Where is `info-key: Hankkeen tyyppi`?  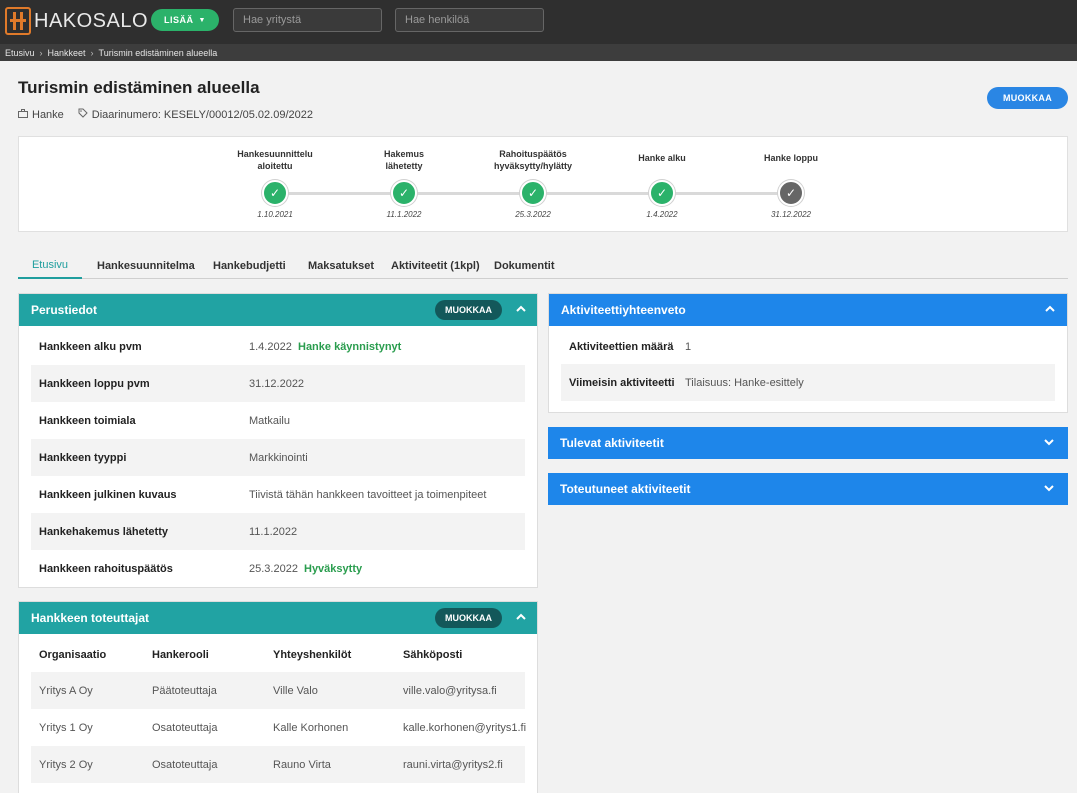 info-key: Hankkeen tyyppi is located at coordinates (83, 457).